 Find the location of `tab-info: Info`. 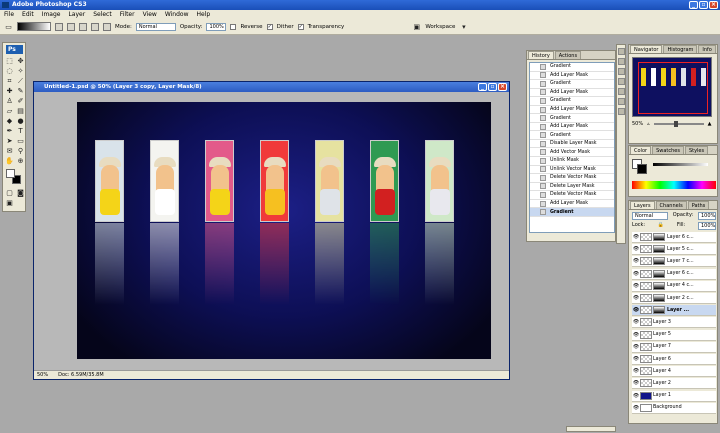

tab-info: Info is located at coordinates (707, 49).